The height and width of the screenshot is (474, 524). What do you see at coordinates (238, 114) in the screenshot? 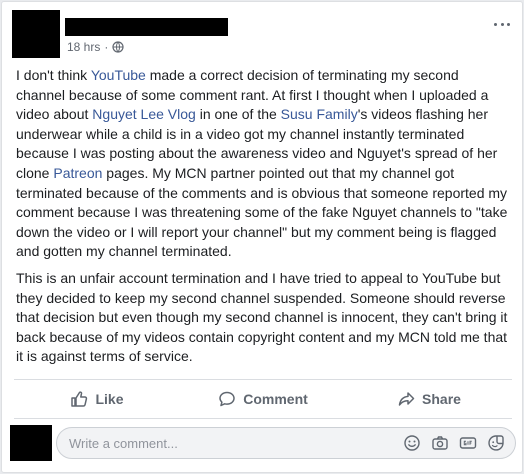
I see `post-text-run: in one of the` at bounding box center [238, 114].